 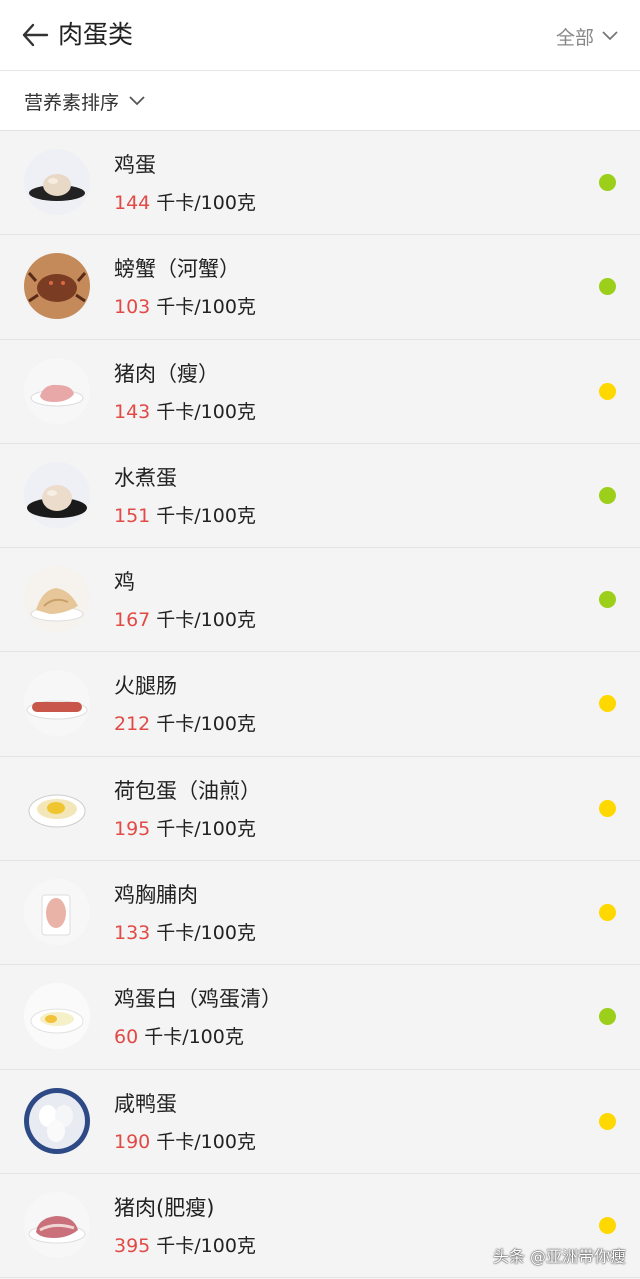 I want to click on calorie-value: 60, so click(x=126, y=1037).